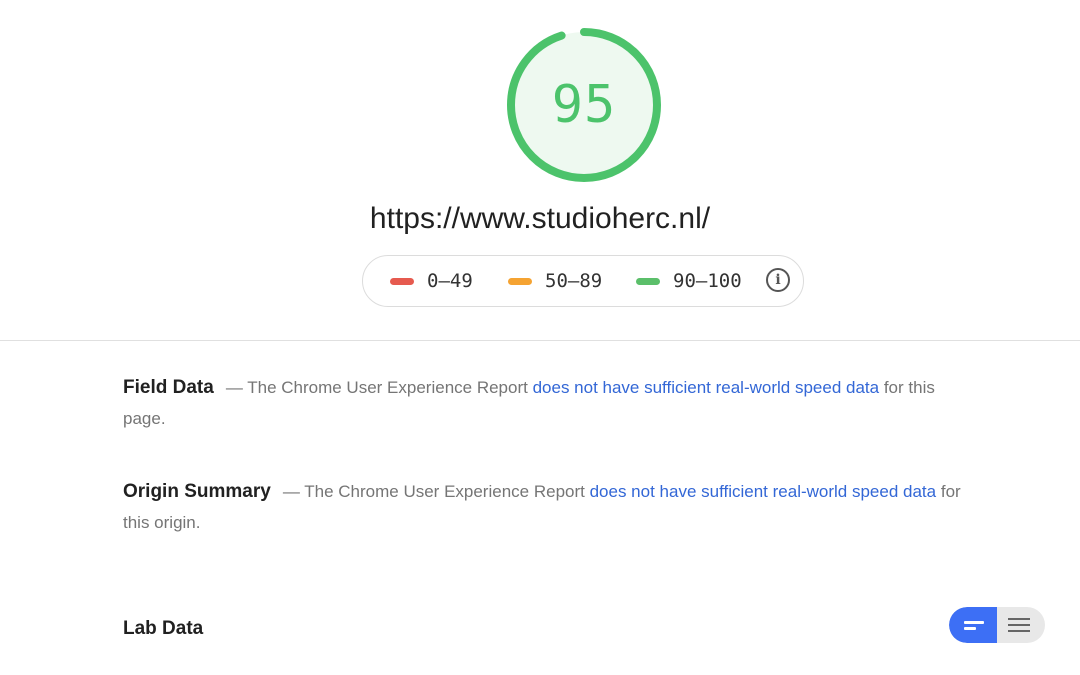 The height and width of the screenshot is (675, 1080). What do you see at coordinates (436, 491) in the screenshot?
I see `origin-summary-prefix: — The Chrome User Experience Report` at bounding box center [436, 491].